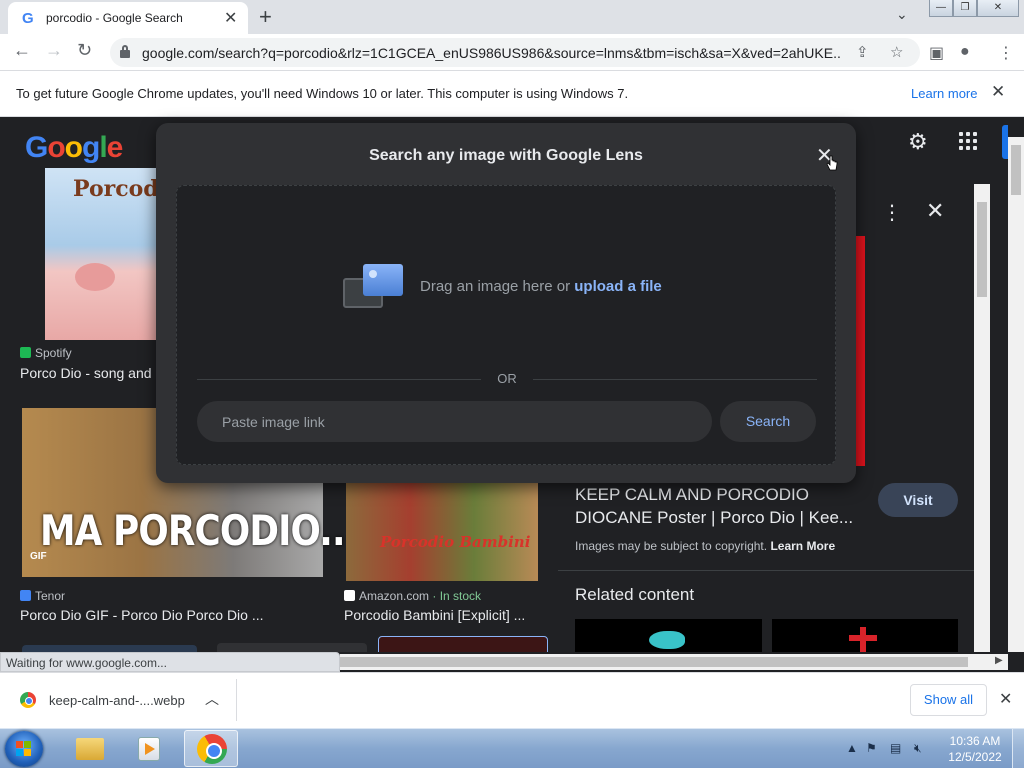 This screenshot has height=768, width=1024. Describe the element at coordinates (74, 148) in the screenshot. I see `google-logo: Google` at that location.